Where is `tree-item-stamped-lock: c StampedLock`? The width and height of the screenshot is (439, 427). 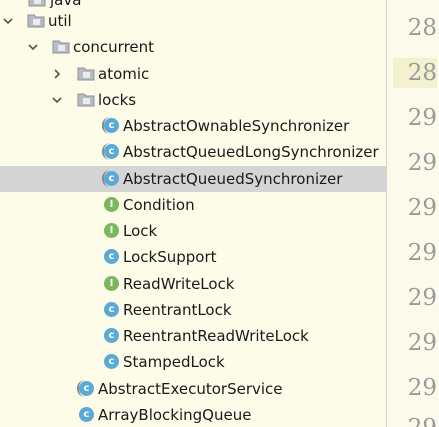 tree-item-stamped-lock: c StampedLock is located at coordinates (193, 362).